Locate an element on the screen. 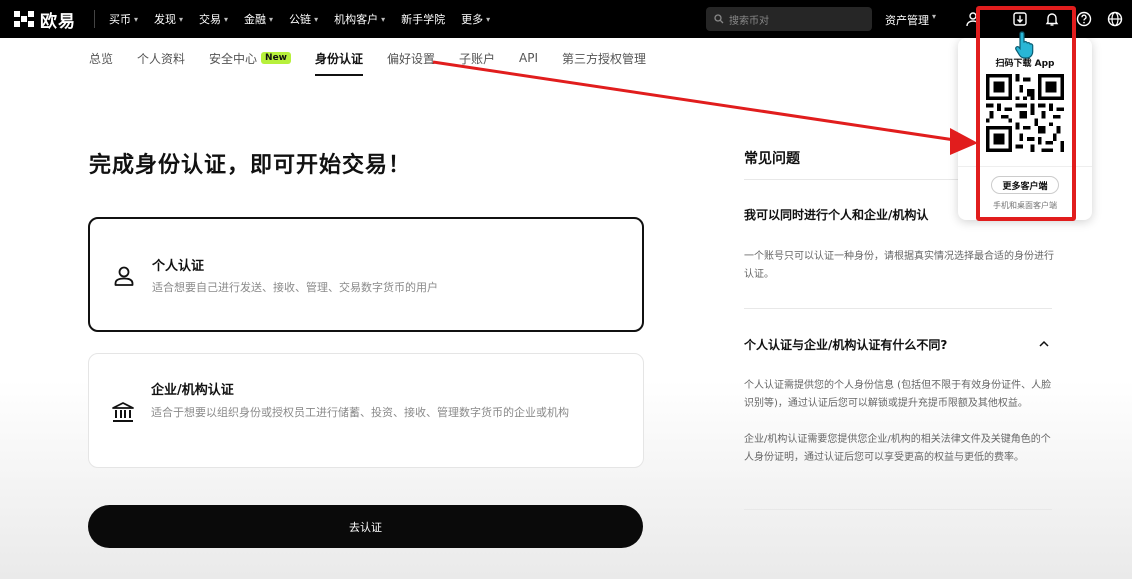 This screenshot has width=1132, height=579. nav-label: 更多 is located at coordinates (472, 19).